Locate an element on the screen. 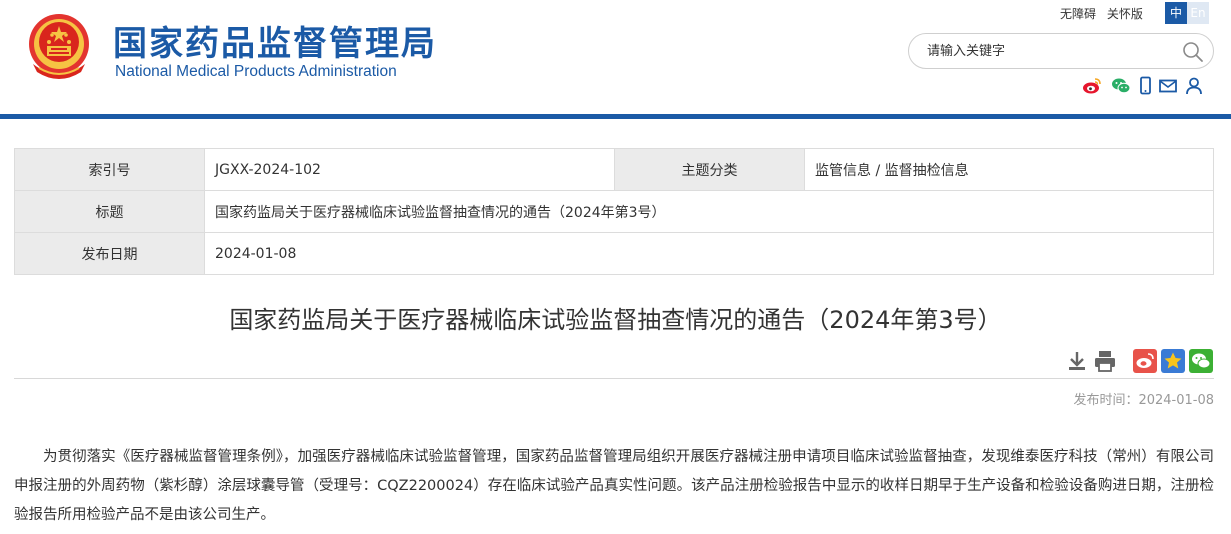  search-icon is located at coordinates (1193, 52).